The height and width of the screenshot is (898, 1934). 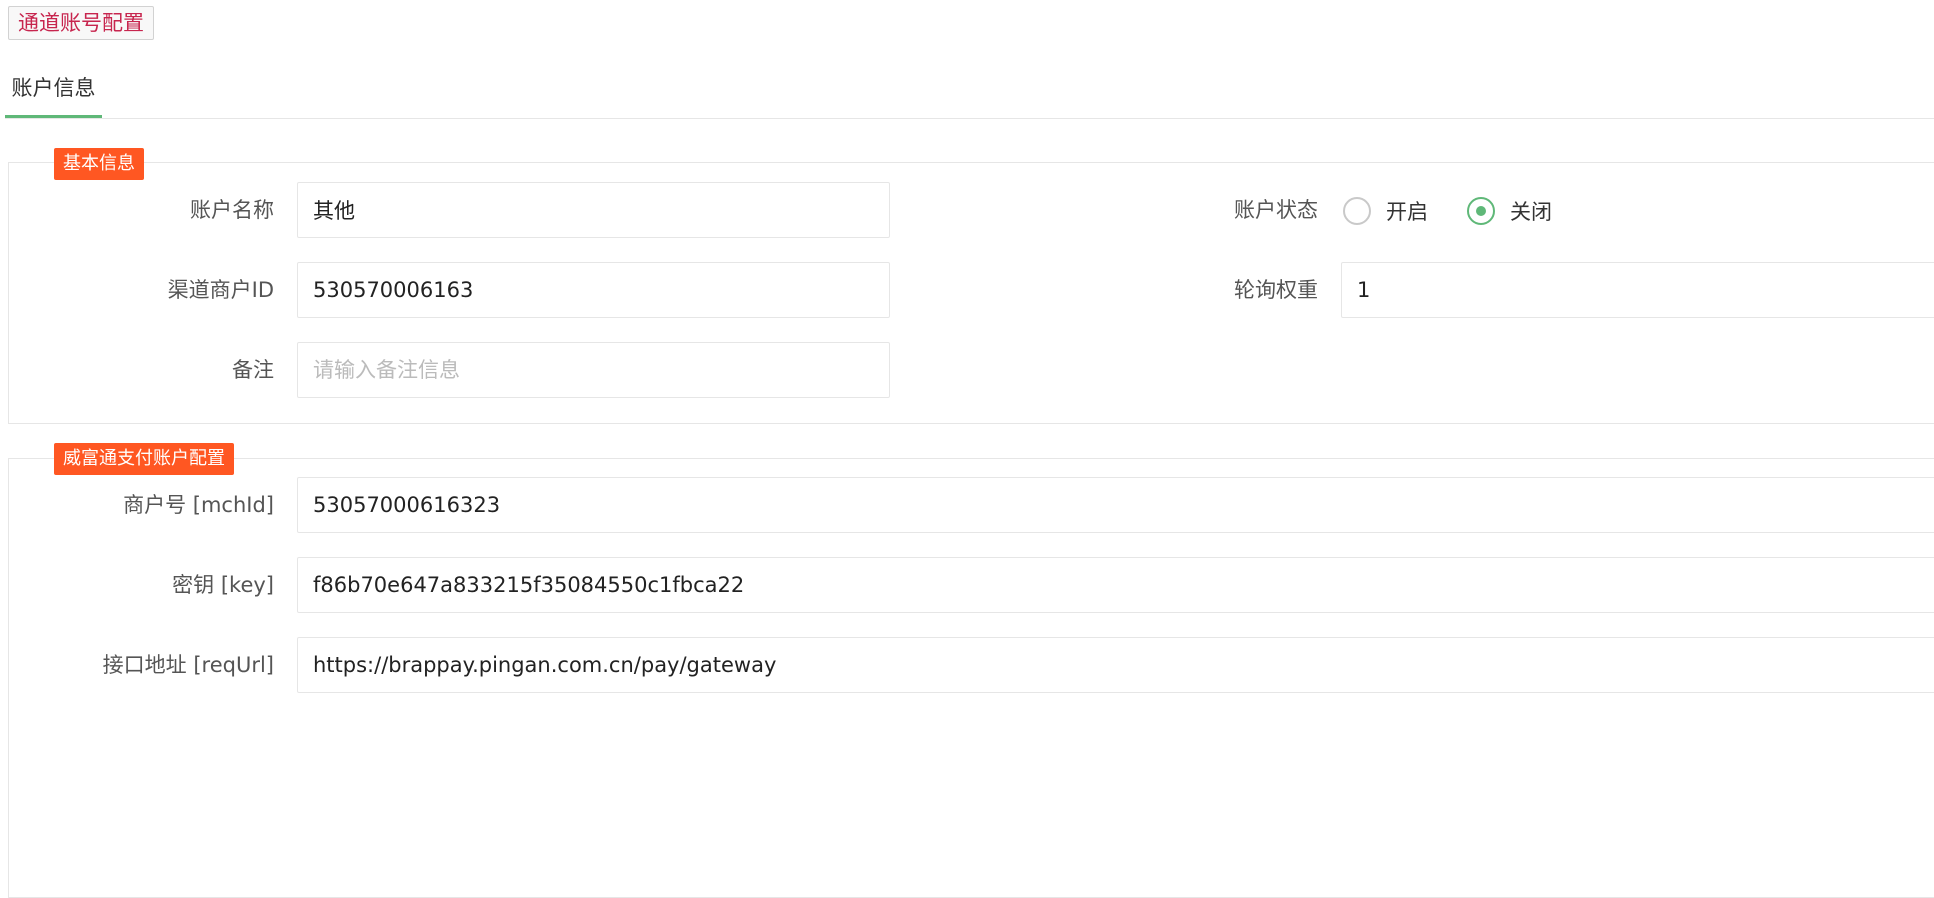 What do you see at coordinates (253, 370) in the screenshot?
I see `remark-label: 备注` at bounding box center [253, 370].